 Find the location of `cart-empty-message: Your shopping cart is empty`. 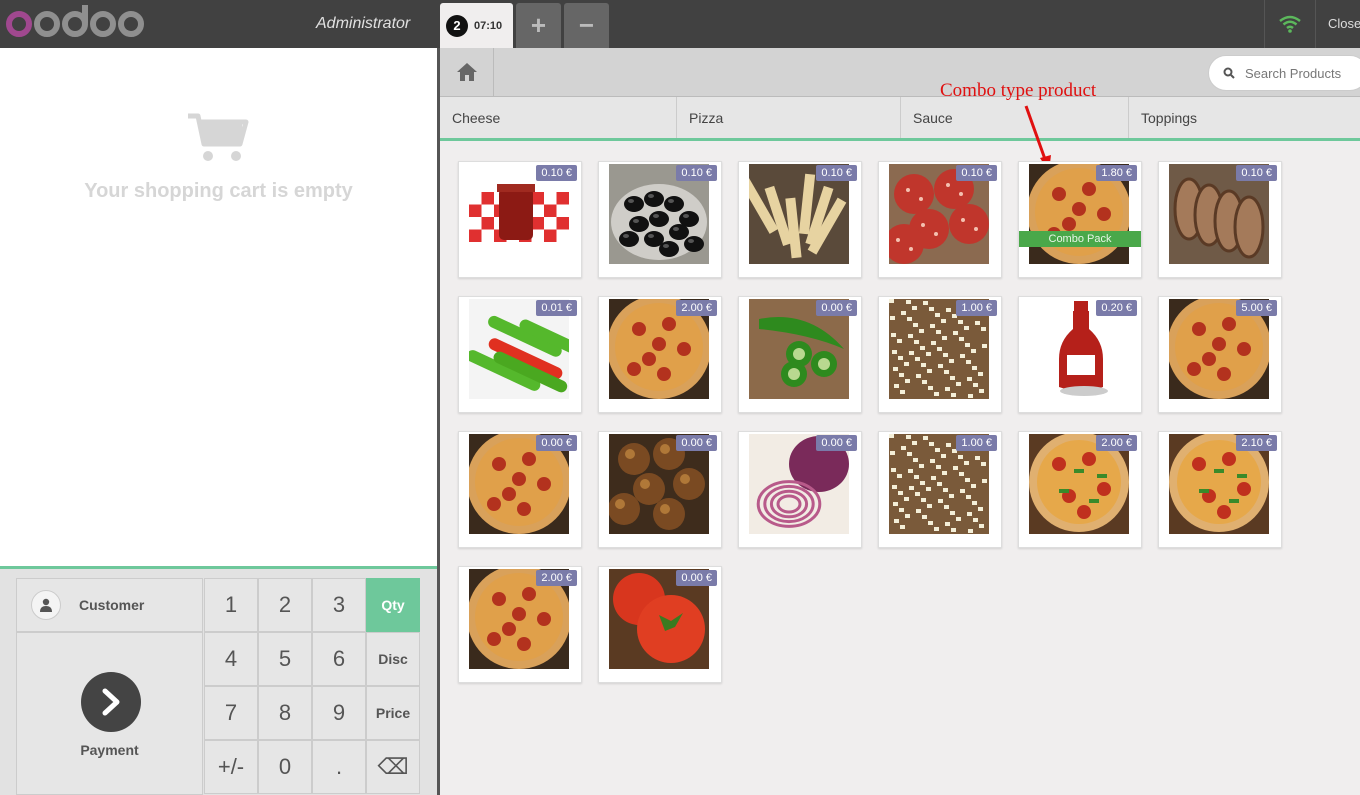

cart-empty-message: Your shopping cart is empty is located at coordinates (218, 191).